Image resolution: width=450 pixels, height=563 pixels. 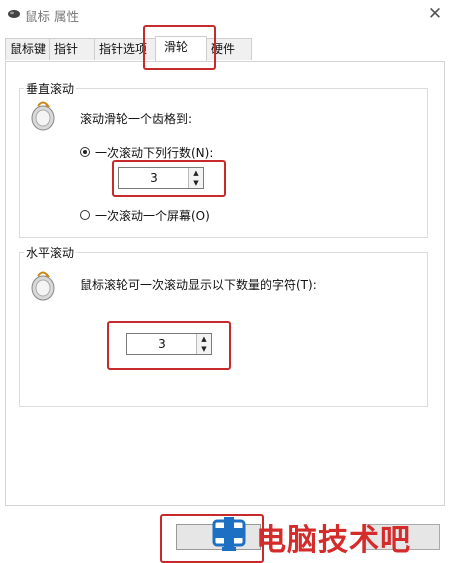 What do you see at coordinates (179, 47) in the screenshot?
I see `wheel-tab-highlight` at bounding box center [179, 47].